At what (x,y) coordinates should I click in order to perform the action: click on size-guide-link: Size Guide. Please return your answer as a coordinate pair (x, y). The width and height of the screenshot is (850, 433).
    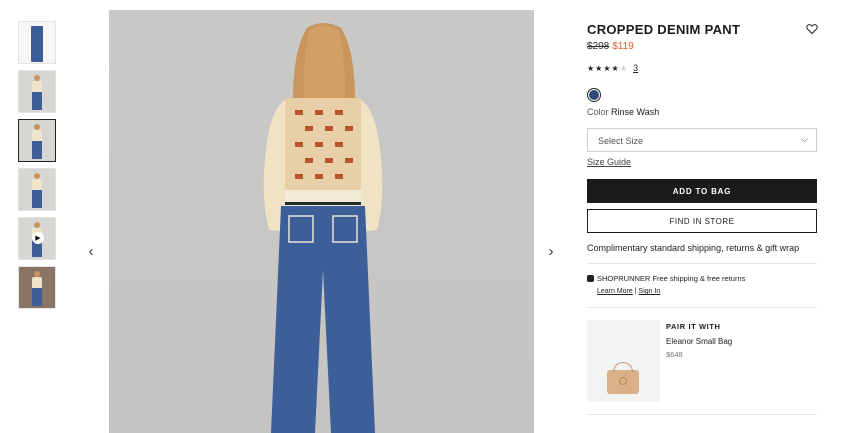
    Looking at the image, I should click on (609, 162).